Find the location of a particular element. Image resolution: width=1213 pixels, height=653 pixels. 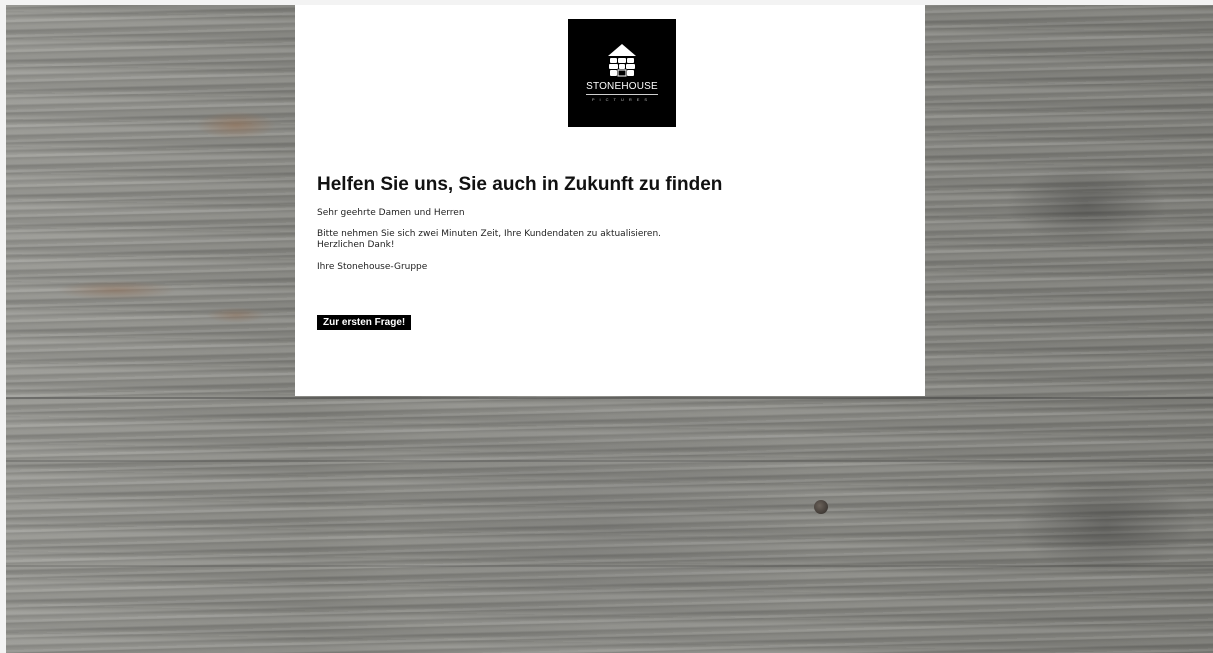

stonehouse-logo: STONEHOUSE PICTURES is located at coordinates (622, 73).